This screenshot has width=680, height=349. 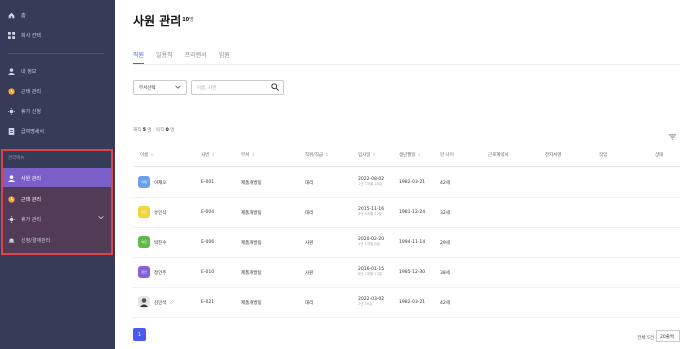 What do you see at coordinates (412, 272) in the screenshot?
I see `birth-date: 1985-12-30` at bounding box center [412, 272].